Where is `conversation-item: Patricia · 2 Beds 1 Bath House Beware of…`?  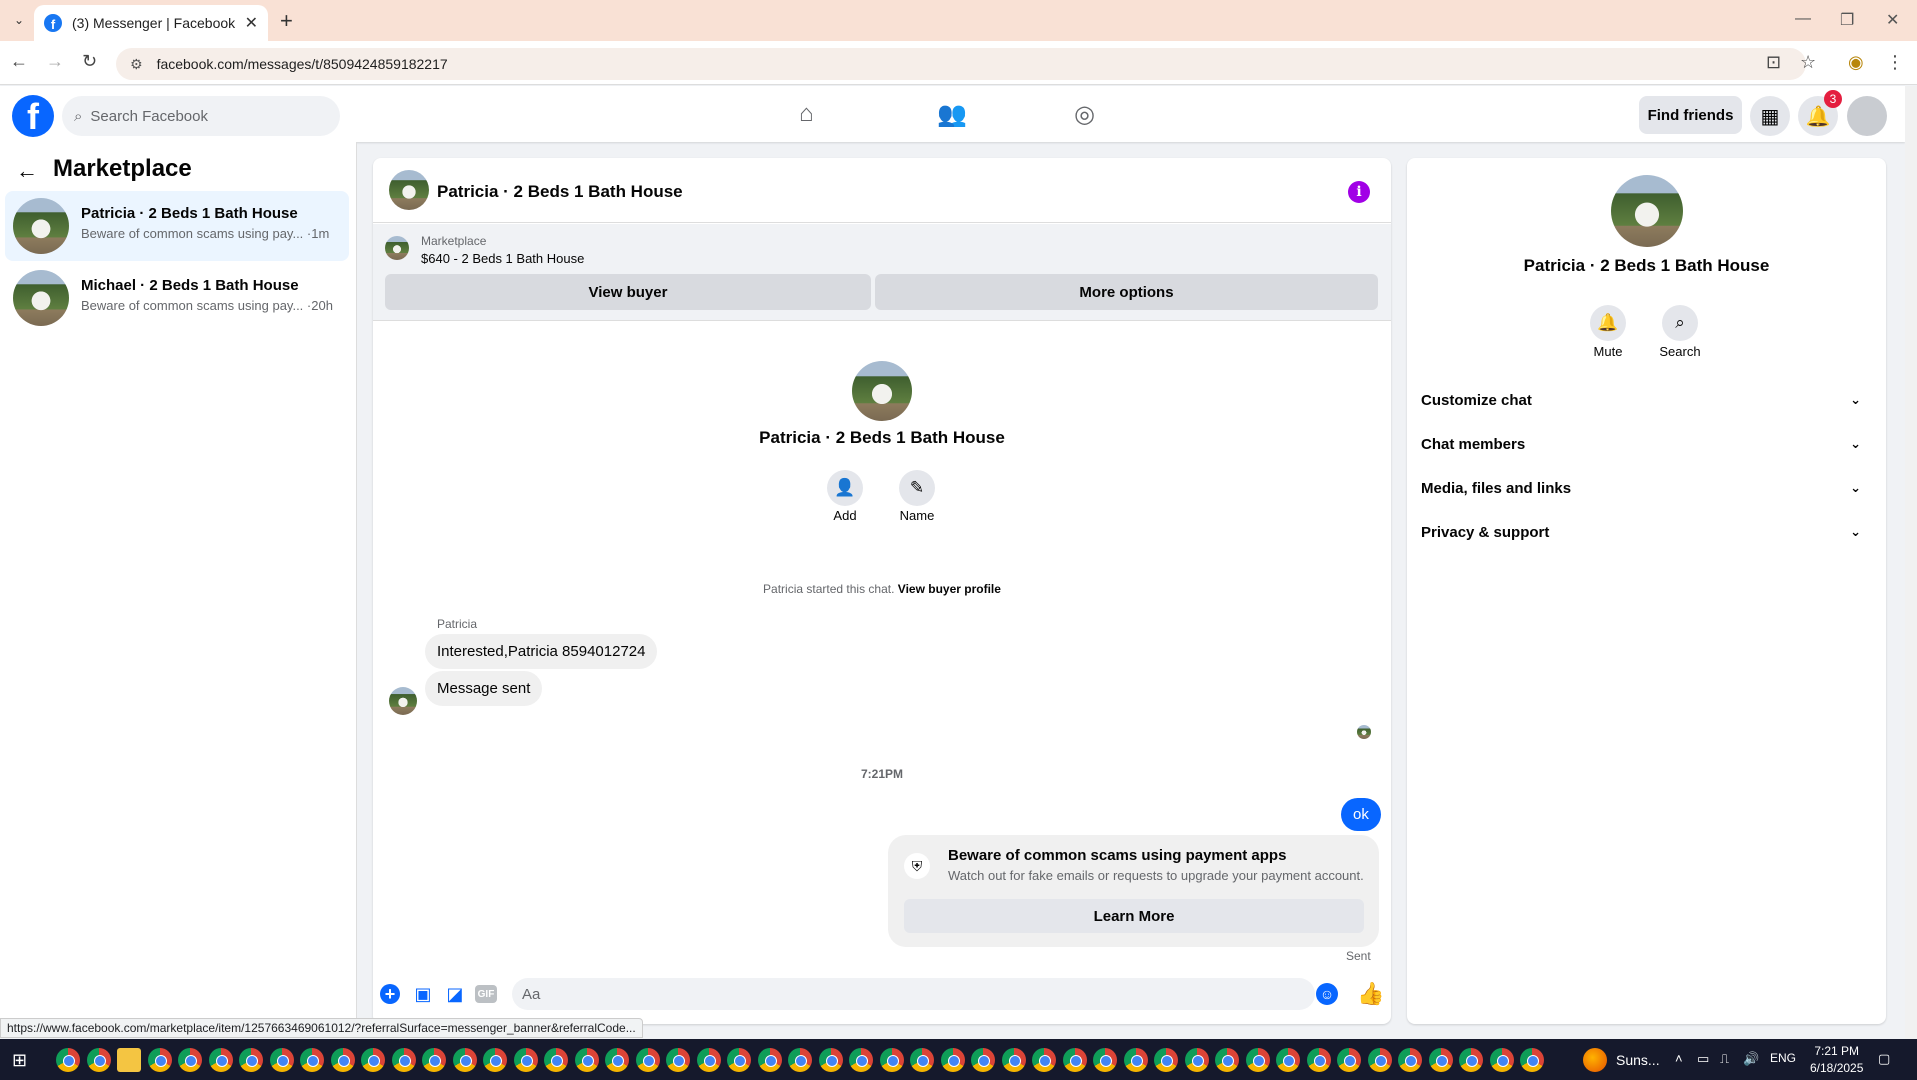 conversation-item: Patricia · 2 Beds 1 Bath House Beware of… is located at coordinates (177, 226).